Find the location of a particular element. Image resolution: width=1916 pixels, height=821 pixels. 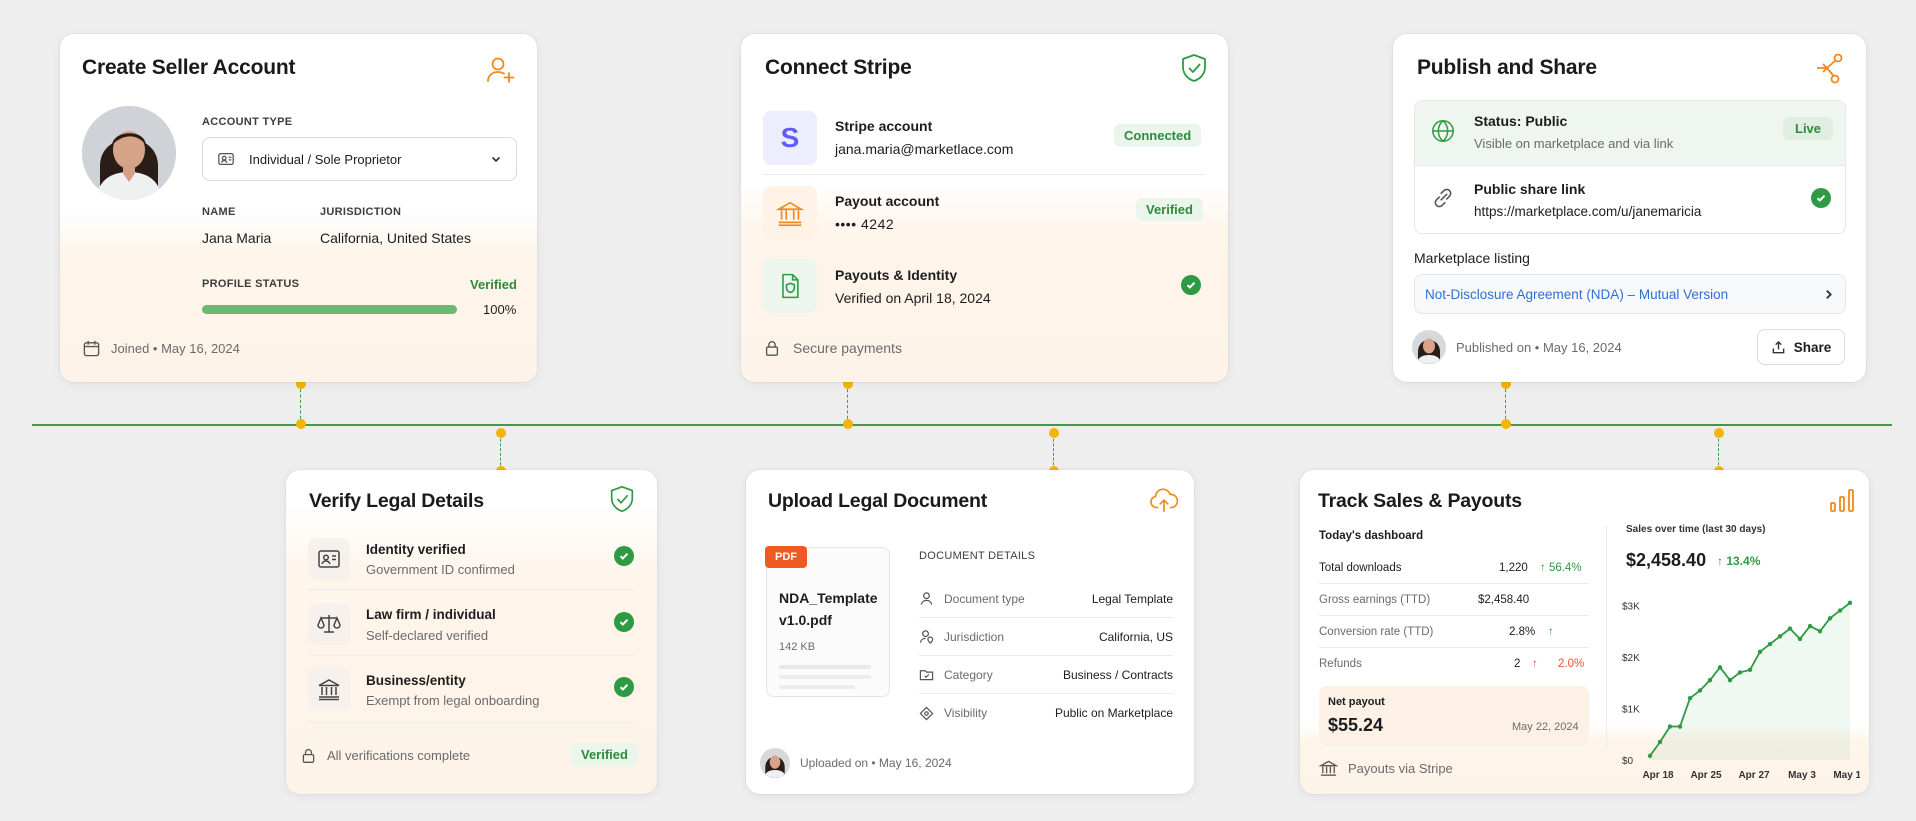

account-type-value: Individual / Sole Proprietor is located at coordinates (325, 159).